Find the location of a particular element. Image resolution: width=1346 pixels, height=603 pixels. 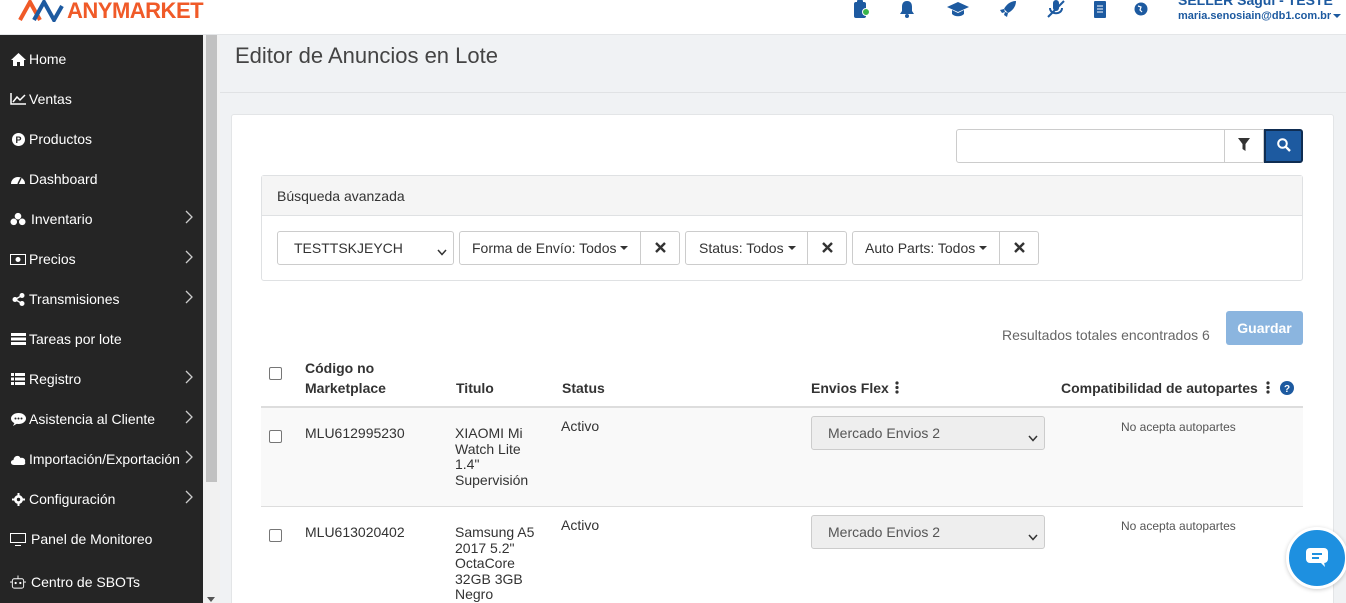

sidebar-item-dashboard: Dashboard is located at coordinates (101, 179).